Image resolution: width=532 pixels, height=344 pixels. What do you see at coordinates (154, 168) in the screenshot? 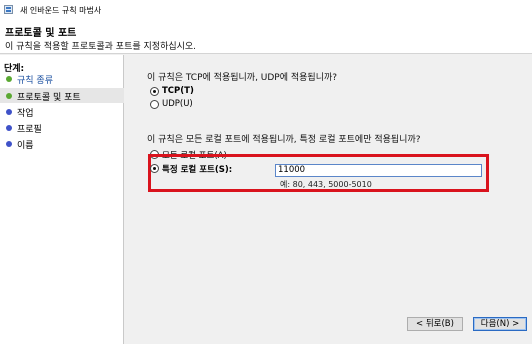
I see `specific-ports-radio` at bounding box center [154, 168].